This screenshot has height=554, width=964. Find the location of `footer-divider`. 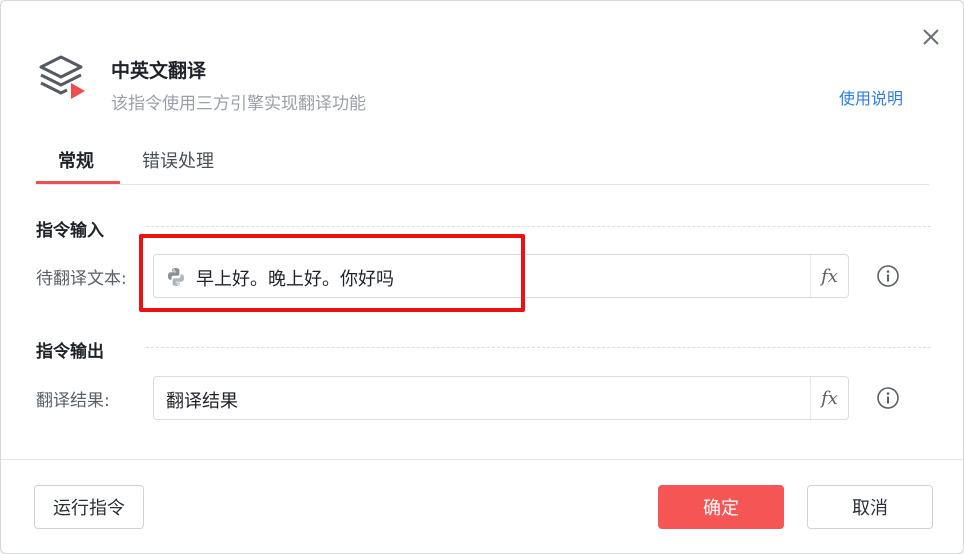

footer-divider is located at coordinates (482, 459).